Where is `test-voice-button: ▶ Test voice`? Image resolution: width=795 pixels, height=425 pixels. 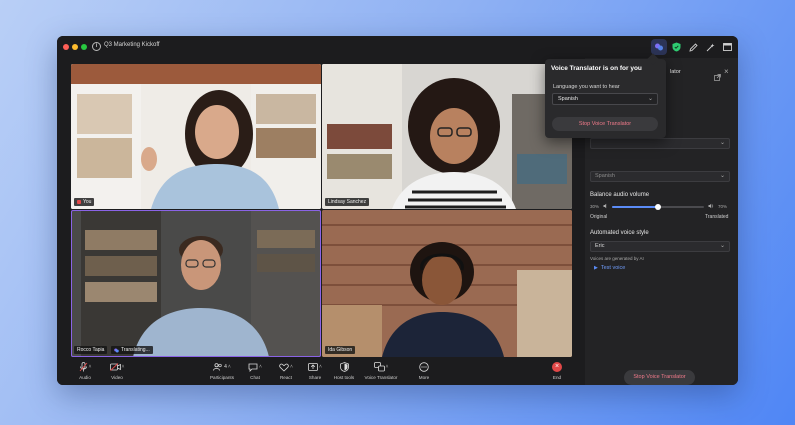 test-voice-button: ▶ Test voice is located at coordinates (609, 268).